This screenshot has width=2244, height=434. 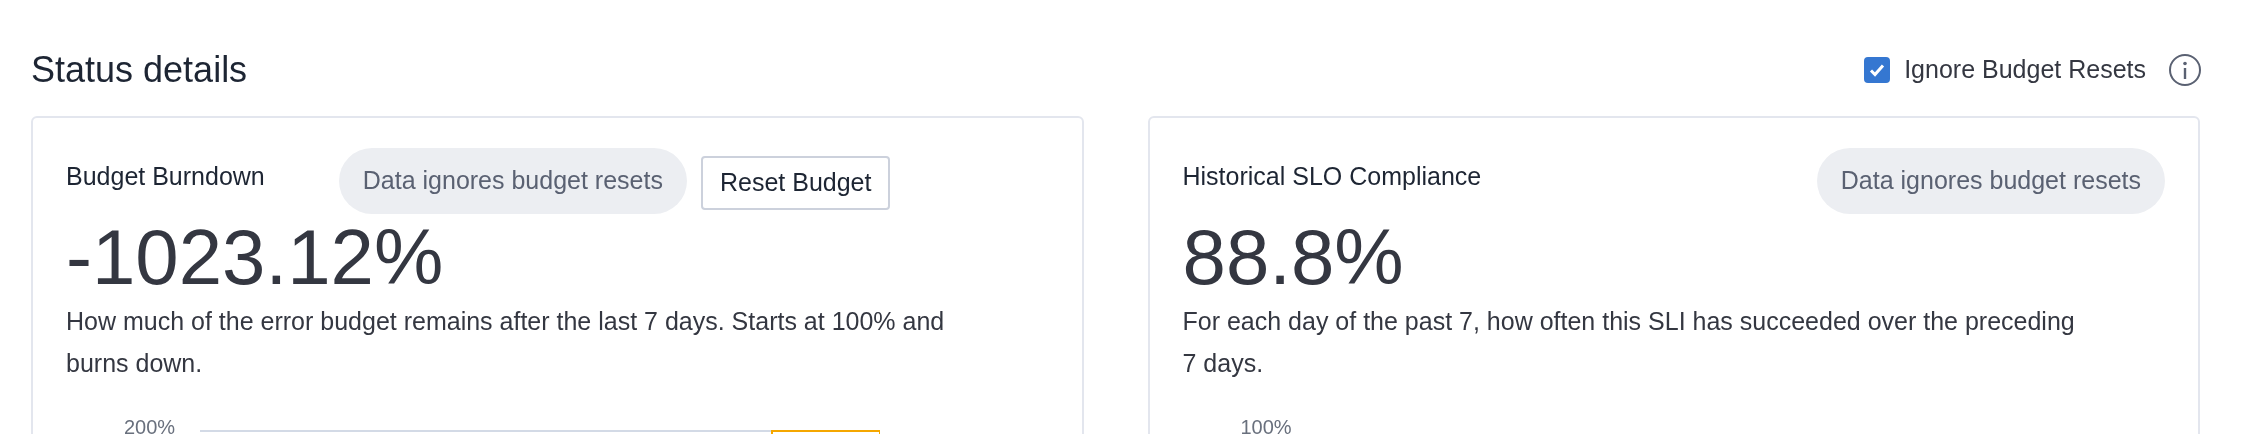 I want to click on metric-description: For each day of the past 7, how often this SLI has succeeded over the preceding 7 days., so click(x=1629, y=342).